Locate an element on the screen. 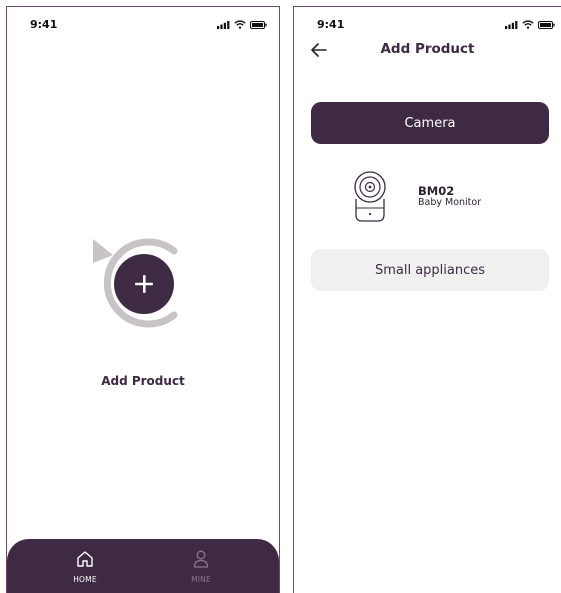 This screenshot has height=593, width=561. add-product-label: Add Product is located at coordinates (143, 381).